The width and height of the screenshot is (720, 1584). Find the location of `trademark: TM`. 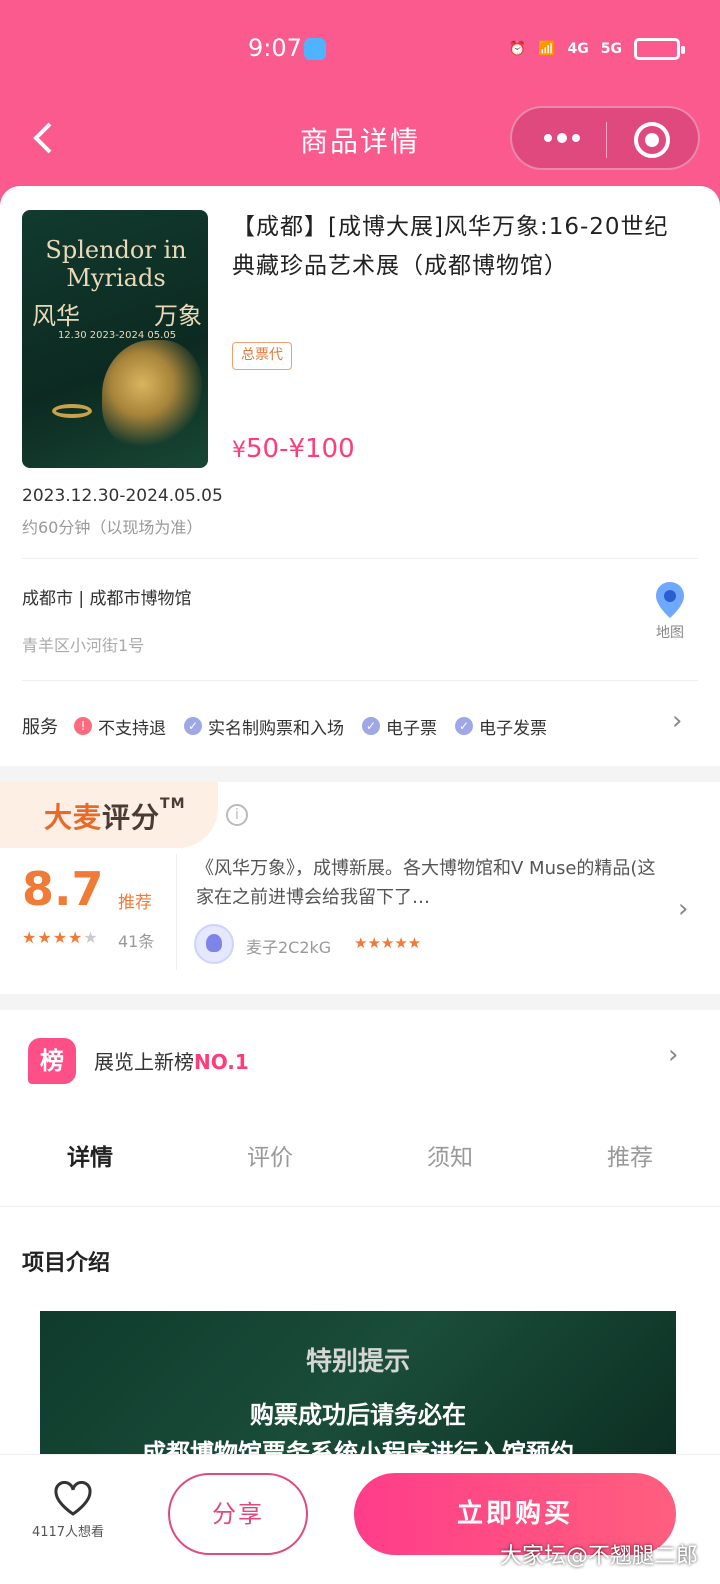

trademark: TM is located at coordinates (173, 804).